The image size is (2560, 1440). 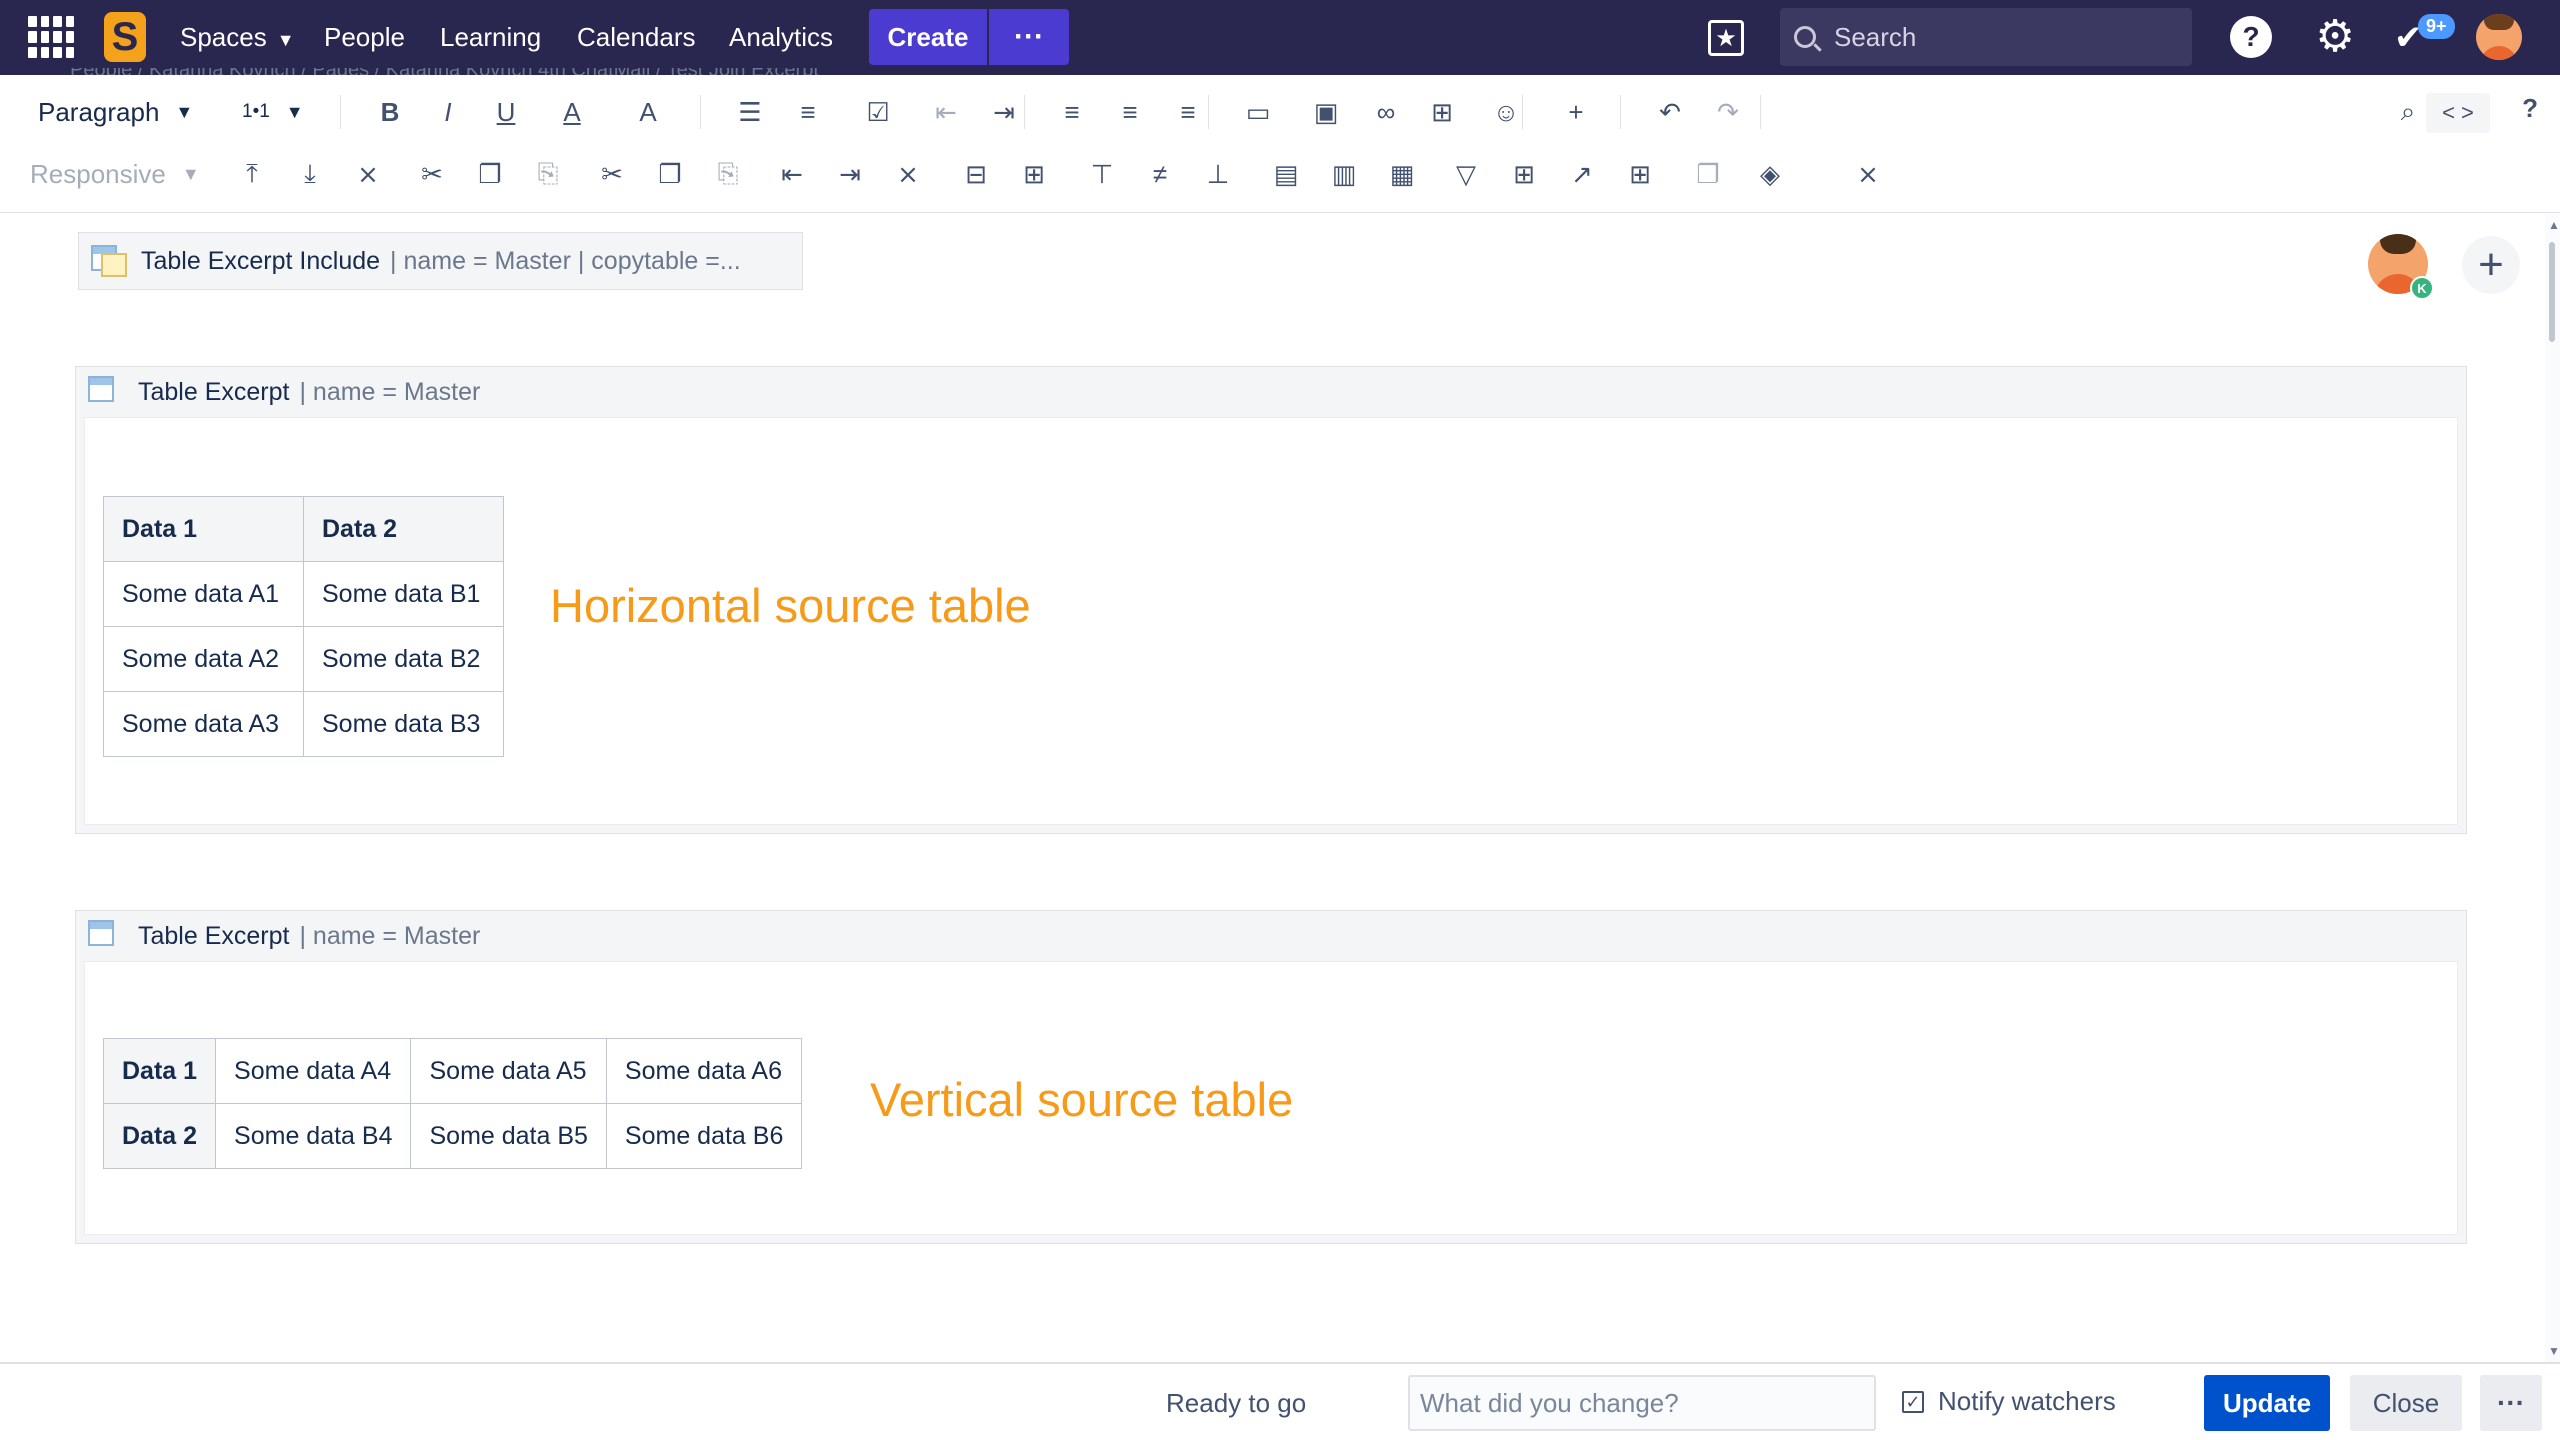 I want to click on user-avatar, so click(x=2499, y=37).